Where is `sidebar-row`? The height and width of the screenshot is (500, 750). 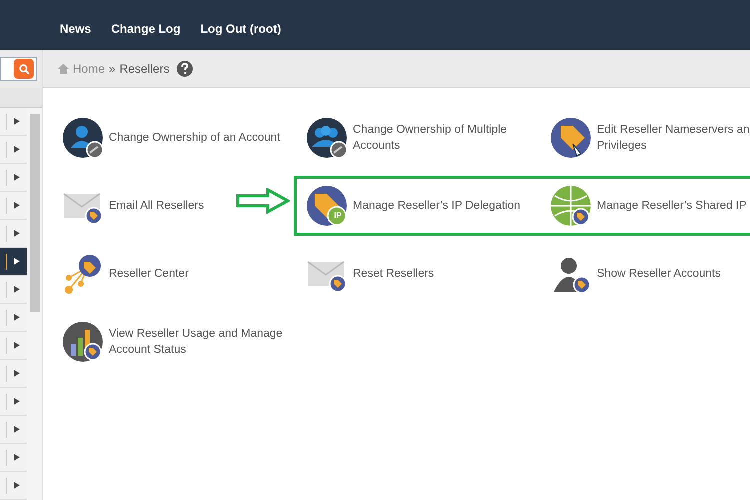
sidebar-row is located at coordinates (13, 262).